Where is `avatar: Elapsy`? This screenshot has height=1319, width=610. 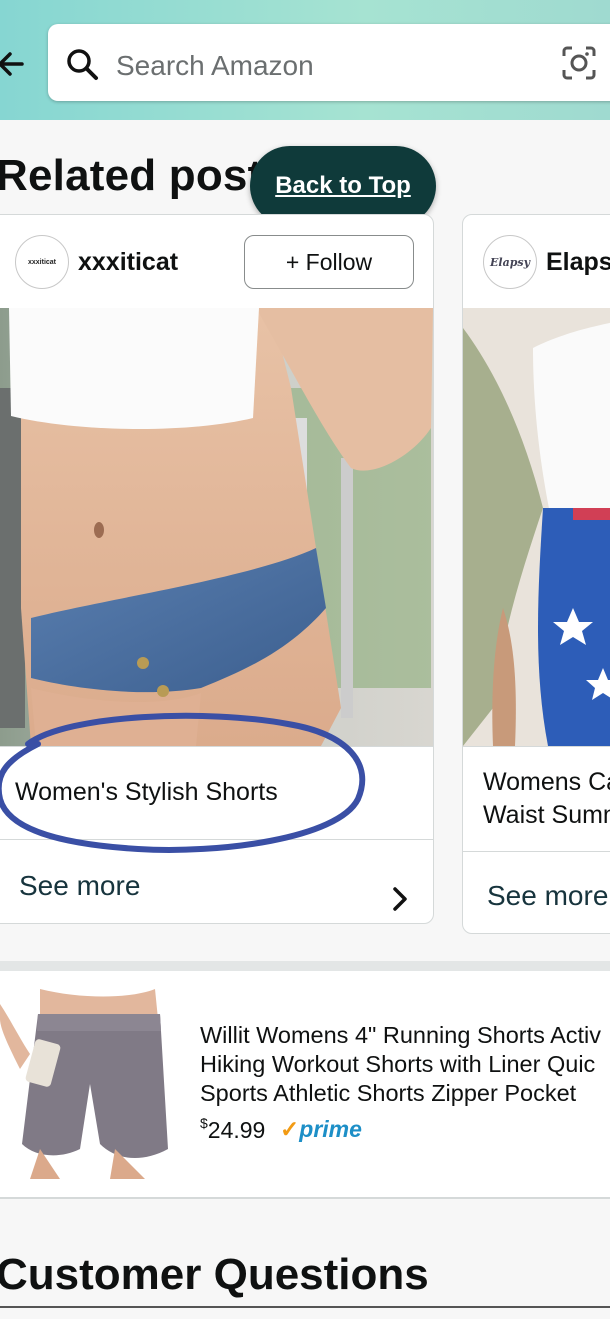 avatar: Elapsy is located at coordinates (510, 262).